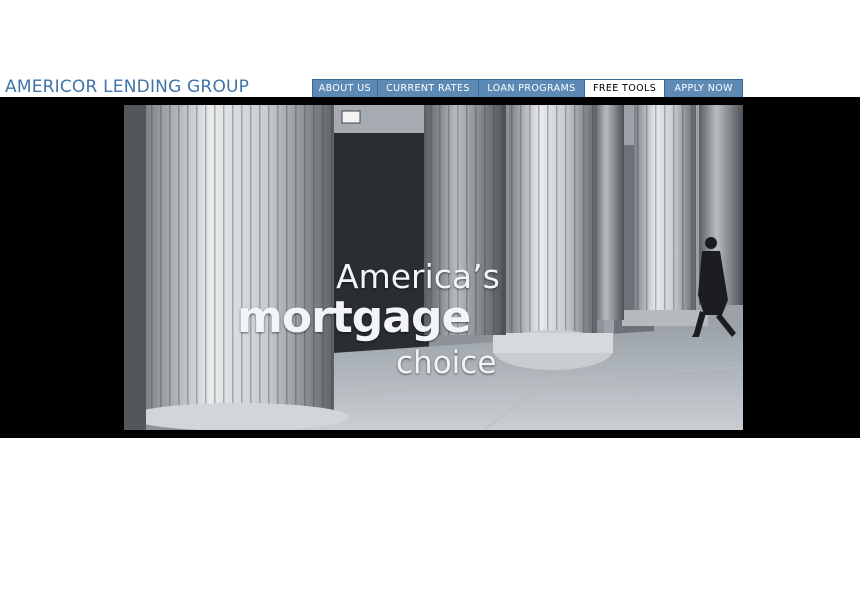  I want to click on nav-loan-programs: LOAN PROGRAMS, so click(532, 88).